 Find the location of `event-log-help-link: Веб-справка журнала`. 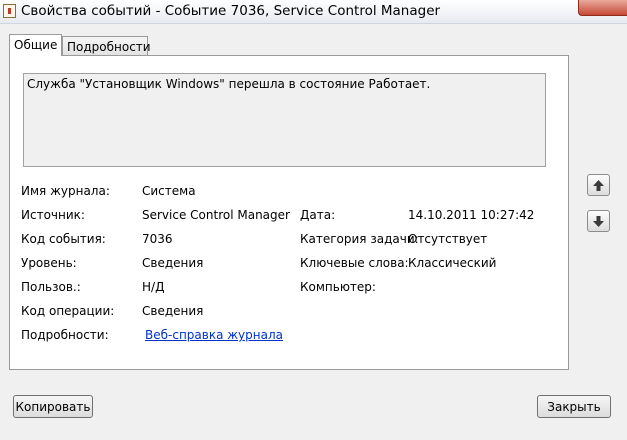

event-log-help-link: Веб-справка журнала is located at coordinates (214, 335).